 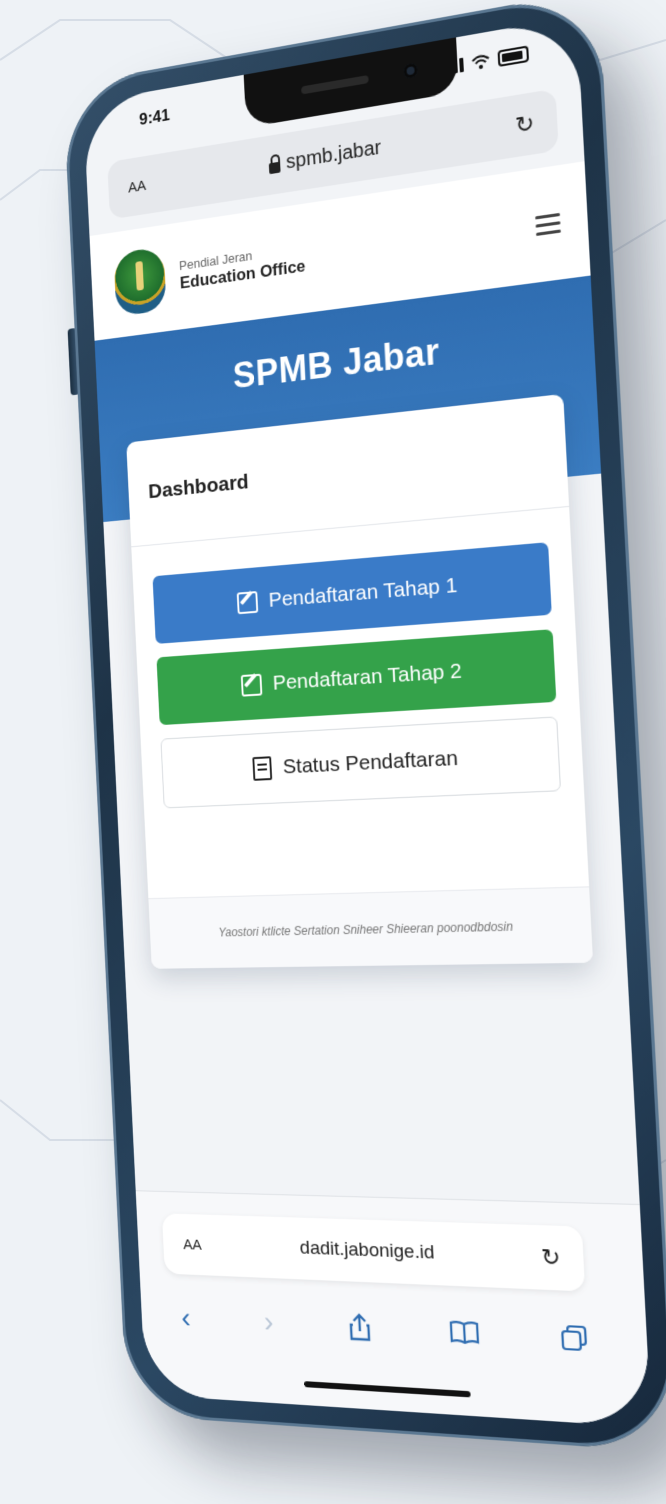 I want to click on hamburger-menu-icon, so click(x=548, y=224).